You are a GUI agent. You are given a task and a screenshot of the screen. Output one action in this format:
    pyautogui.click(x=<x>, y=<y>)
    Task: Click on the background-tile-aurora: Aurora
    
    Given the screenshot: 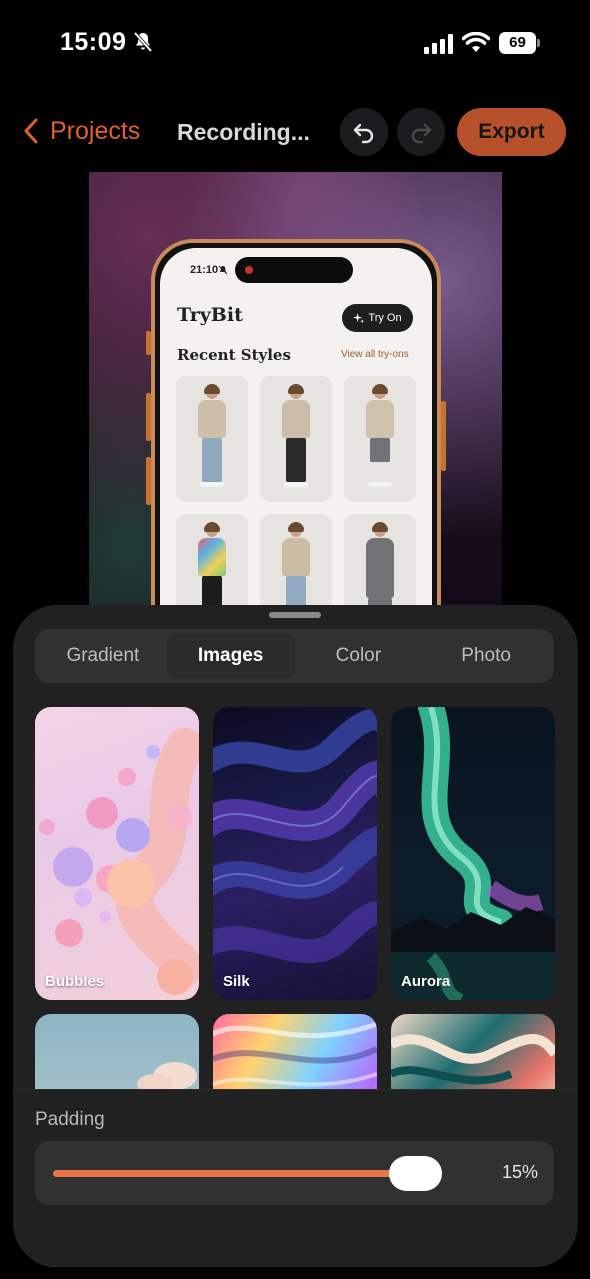 What is the action you would take?
    pyautogui.click(x=473, y=853)
    